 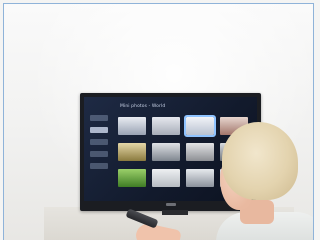 I want to click on woman-arm, so click(x=158, y=230).